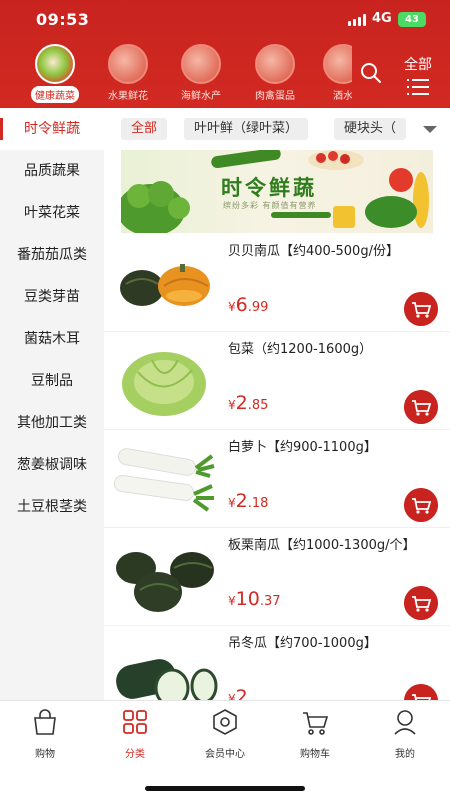  What do you see at coordinates (418, 74) in the screenshot?
I see `all-categories-button: 全部` at bounding box center [418, 74].